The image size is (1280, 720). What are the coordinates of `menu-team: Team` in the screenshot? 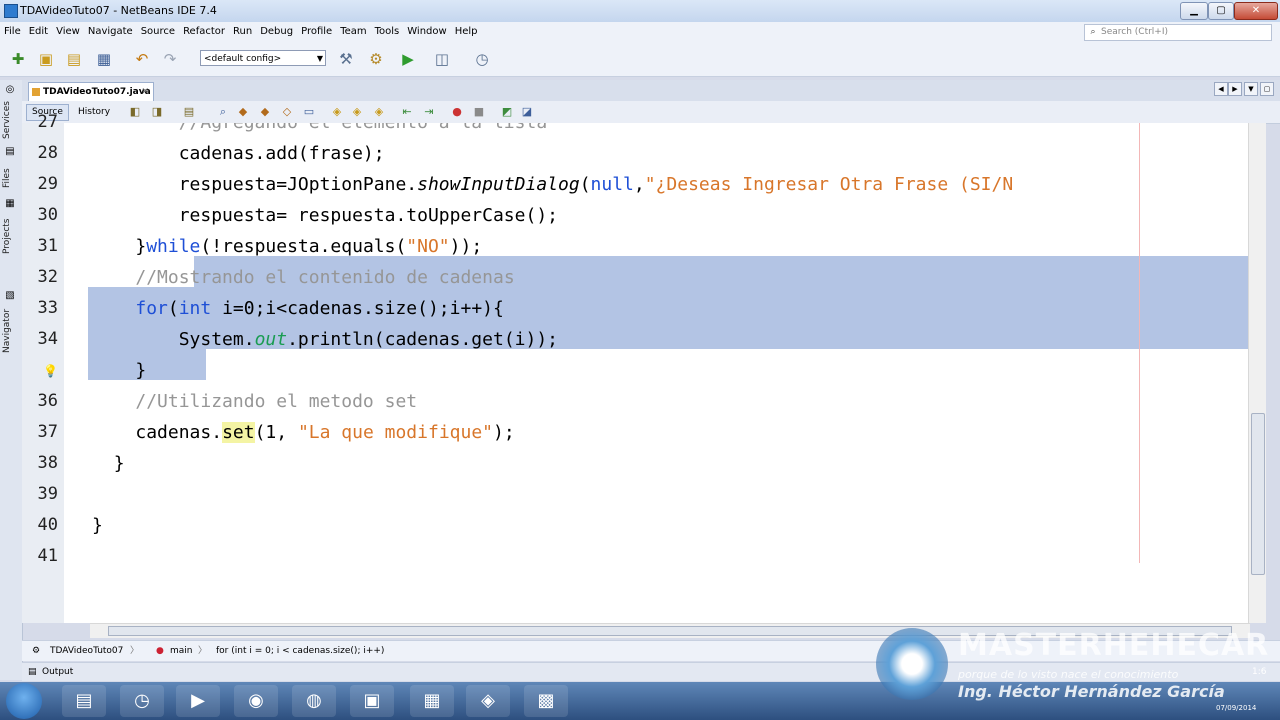 It's located at (353, 29).